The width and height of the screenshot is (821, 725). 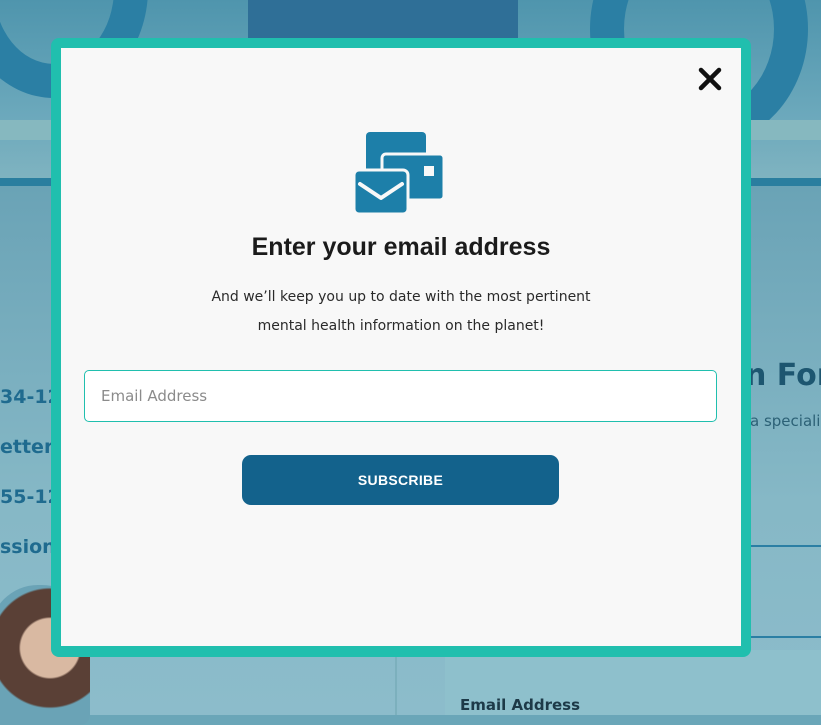 I want to click on modal-description-line: mental health information on the planet!, so click(x=401, y=326).